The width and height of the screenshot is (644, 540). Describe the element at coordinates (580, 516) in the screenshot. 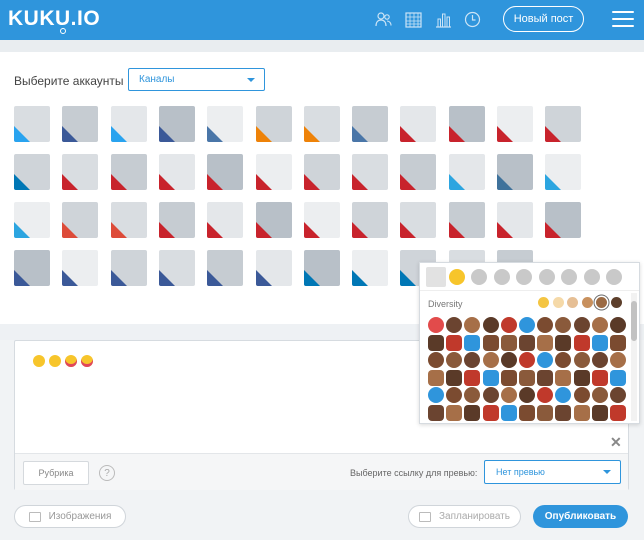

I see `publish-button: Опубликовать` at that location.